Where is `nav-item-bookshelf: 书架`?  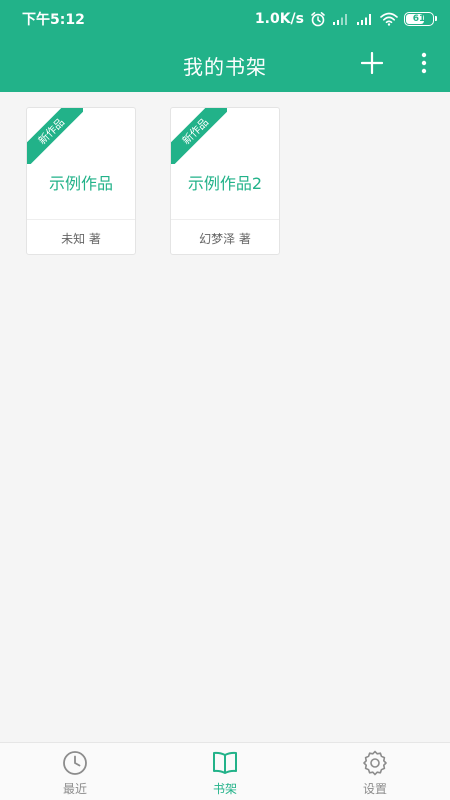 nav-item-bookshelf: 书架 is located at coordinates (225, 771).